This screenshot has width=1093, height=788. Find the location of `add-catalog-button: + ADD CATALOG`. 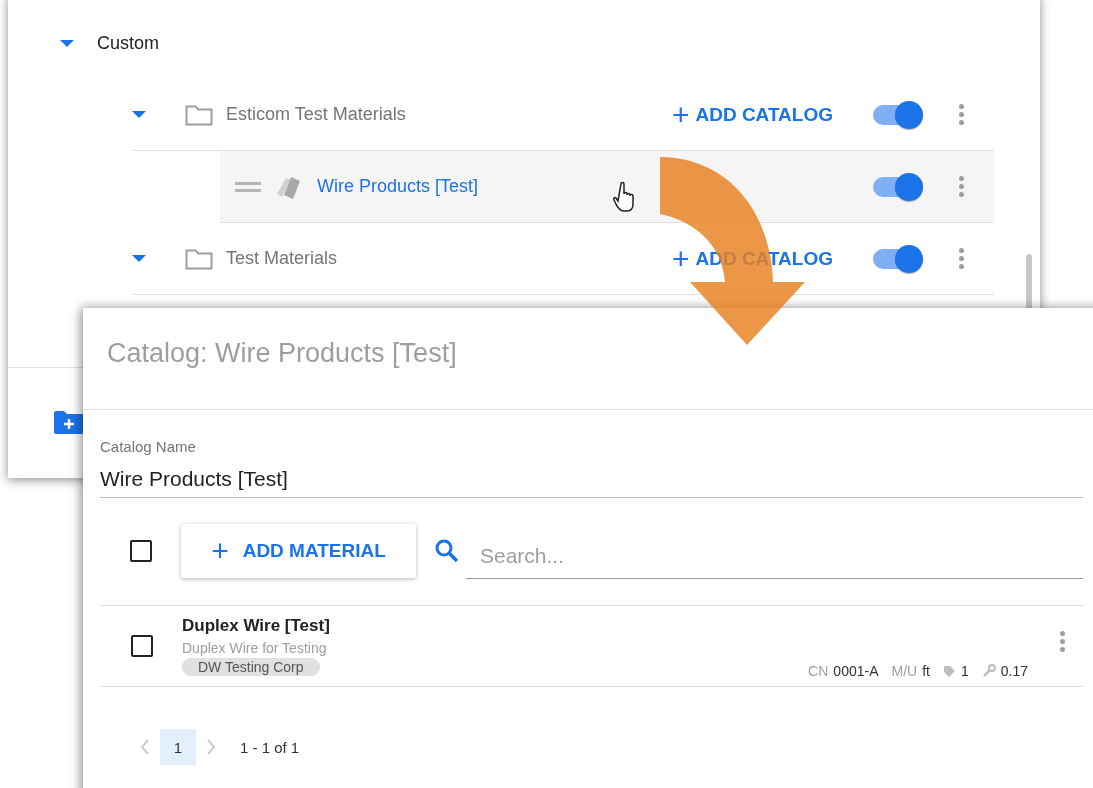

add-catalog-button: + ADD CATALOG is located at coordinates (752, 114).